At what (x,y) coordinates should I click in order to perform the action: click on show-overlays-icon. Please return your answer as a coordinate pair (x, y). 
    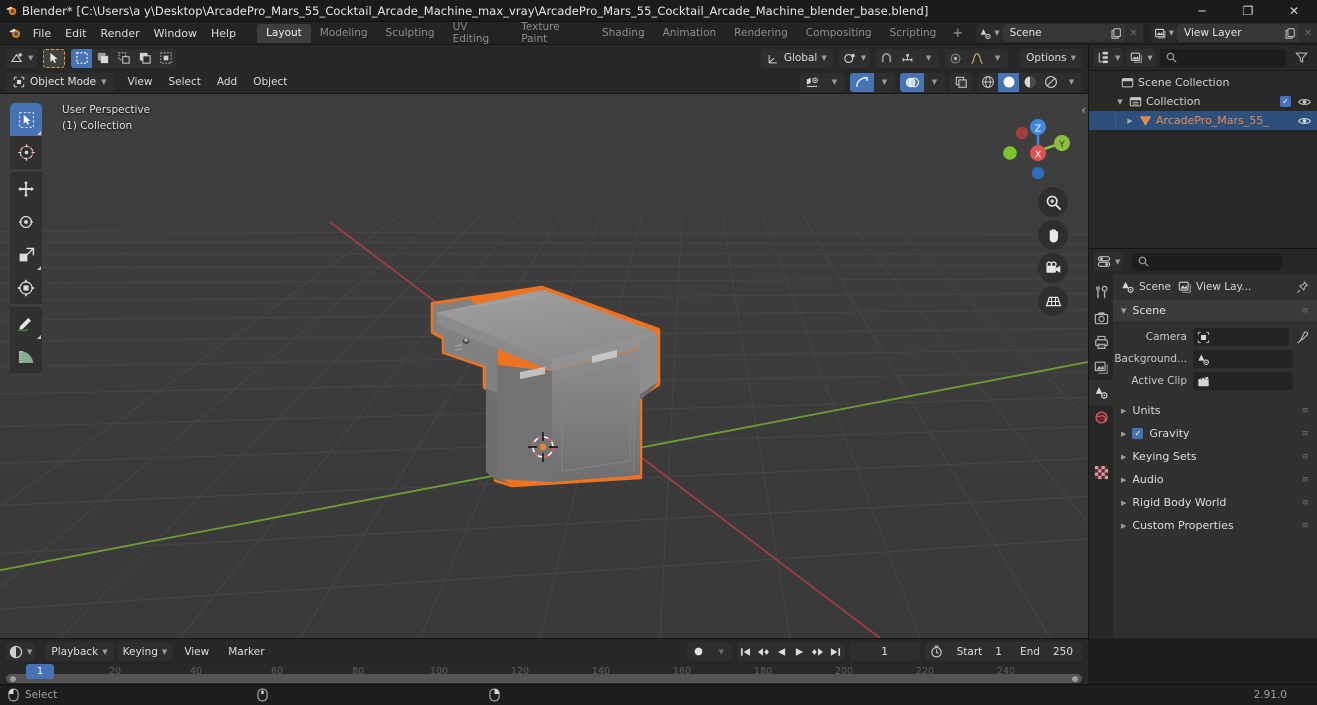
    Looking at the image, I should click on (862, 82).